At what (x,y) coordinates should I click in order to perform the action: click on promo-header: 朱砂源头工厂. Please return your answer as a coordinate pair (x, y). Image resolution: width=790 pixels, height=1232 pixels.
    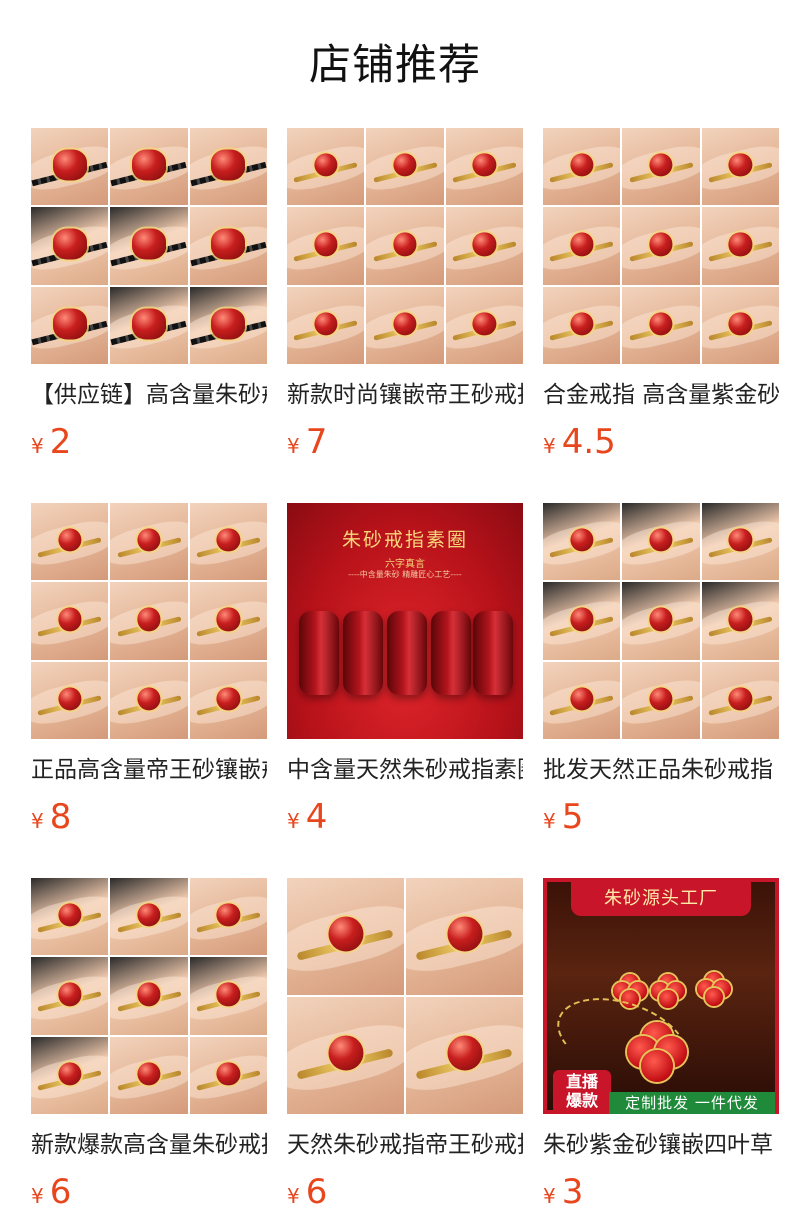
    Looking at the image, I should click on (661, 899).